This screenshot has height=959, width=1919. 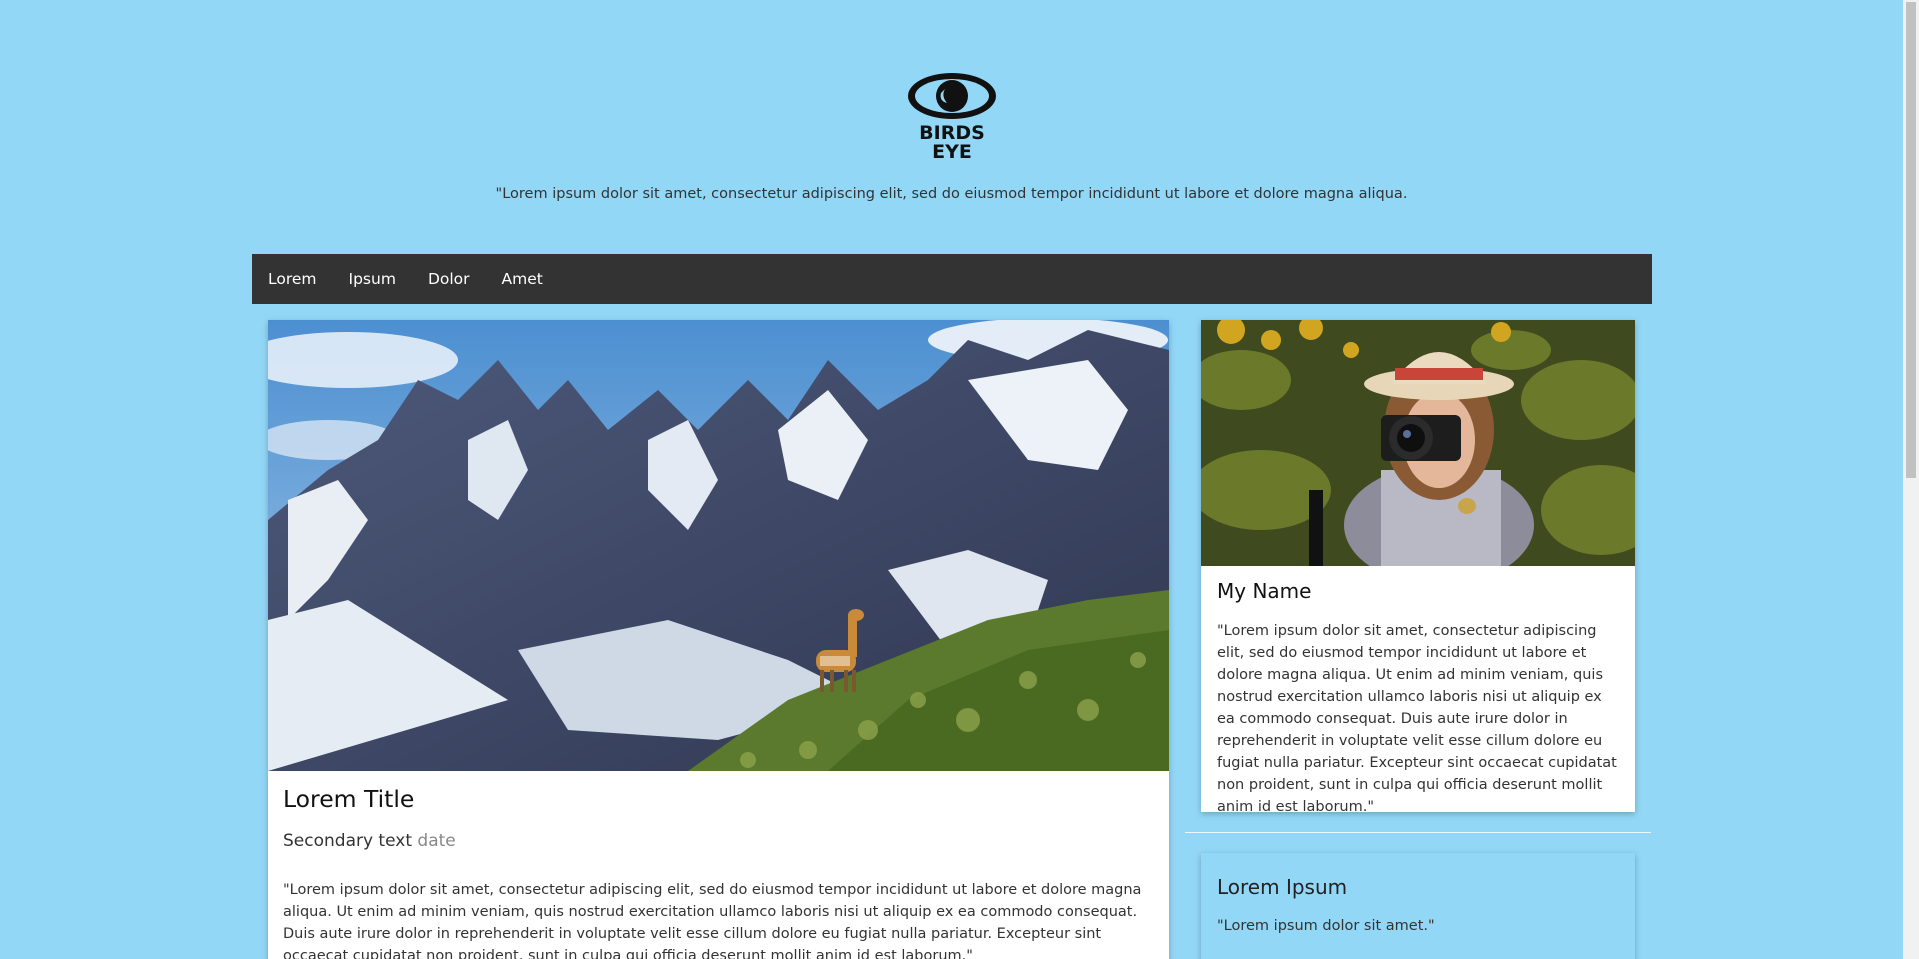 What do you see at coordinates (1418, 832) in the screenshot?
I see `sidebar-divider` at bounding box center [1418, 832].